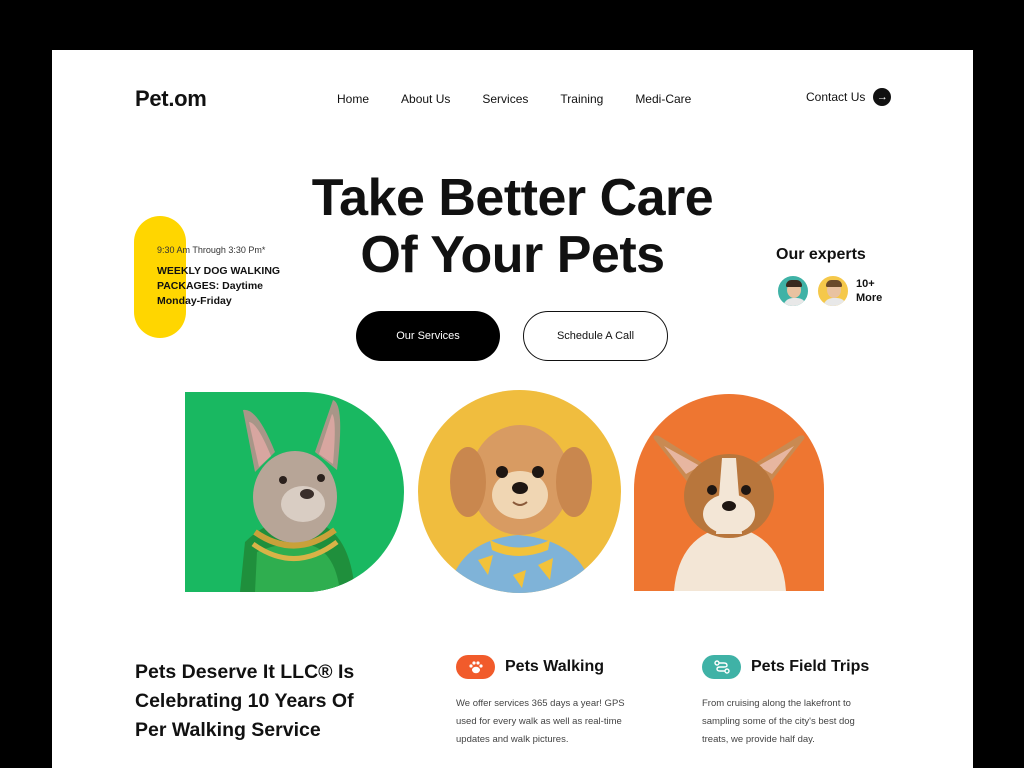 This screenshot has width=1024, height=768. Describe the element at coordinates (428, 336) in the screenshot. I see `our-services-button: Our Services` at that location.